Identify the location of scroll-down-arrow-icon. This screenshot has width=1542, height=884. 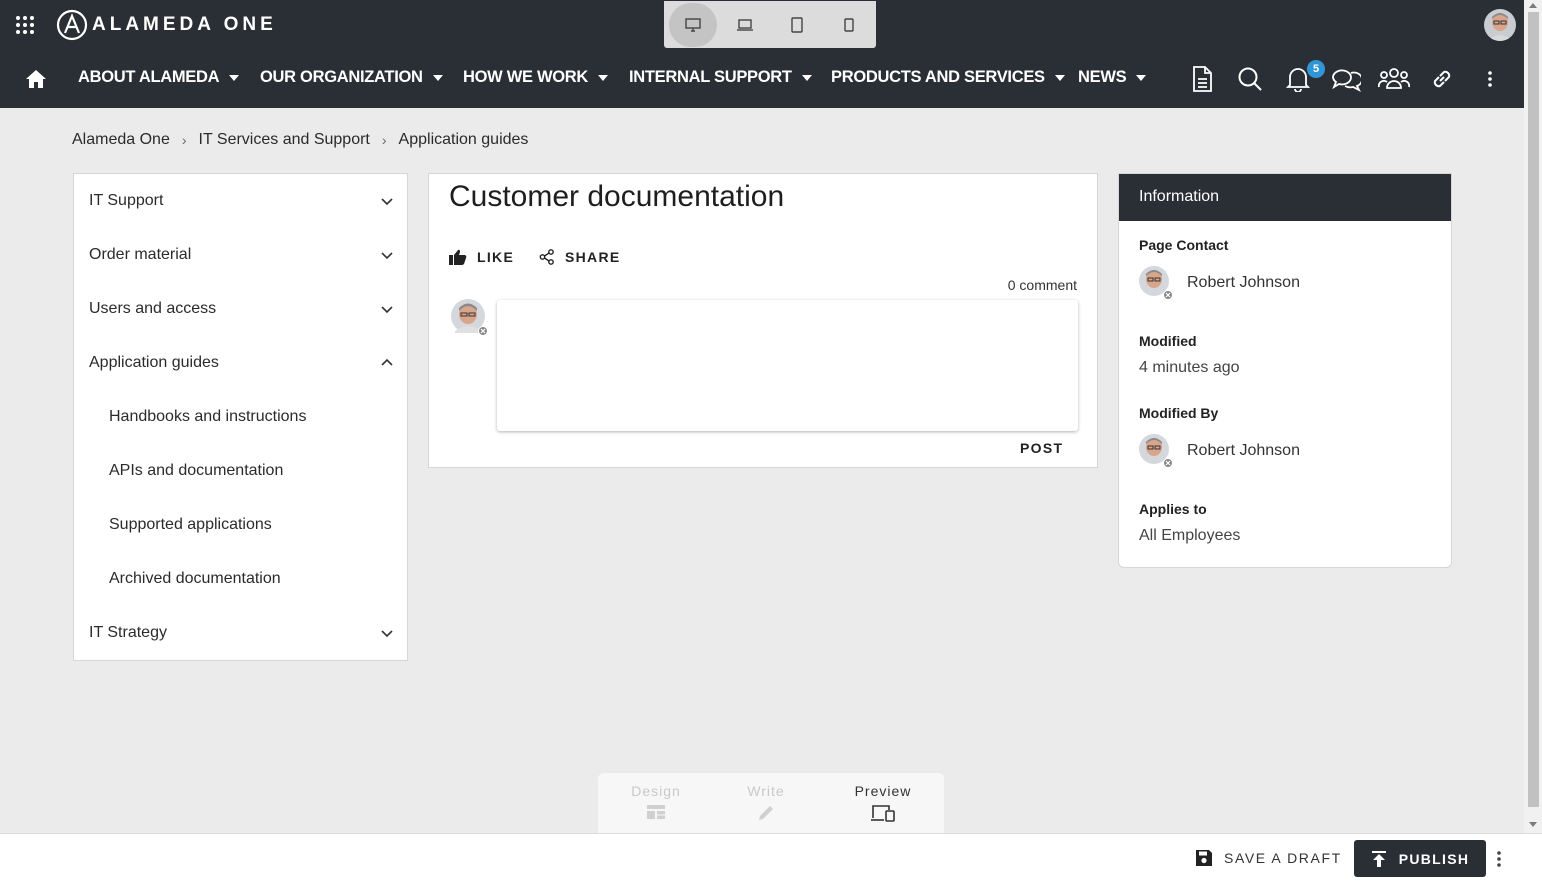
(1533, 824).